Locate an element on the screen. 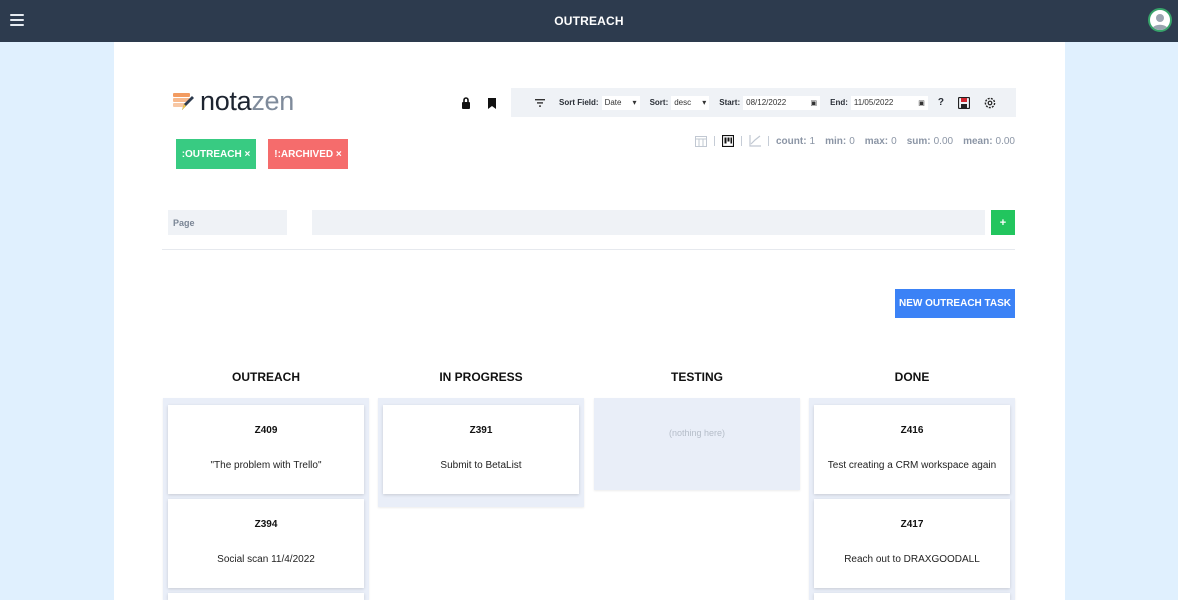  card-id: Z394 is located at coordinates (266, 524).